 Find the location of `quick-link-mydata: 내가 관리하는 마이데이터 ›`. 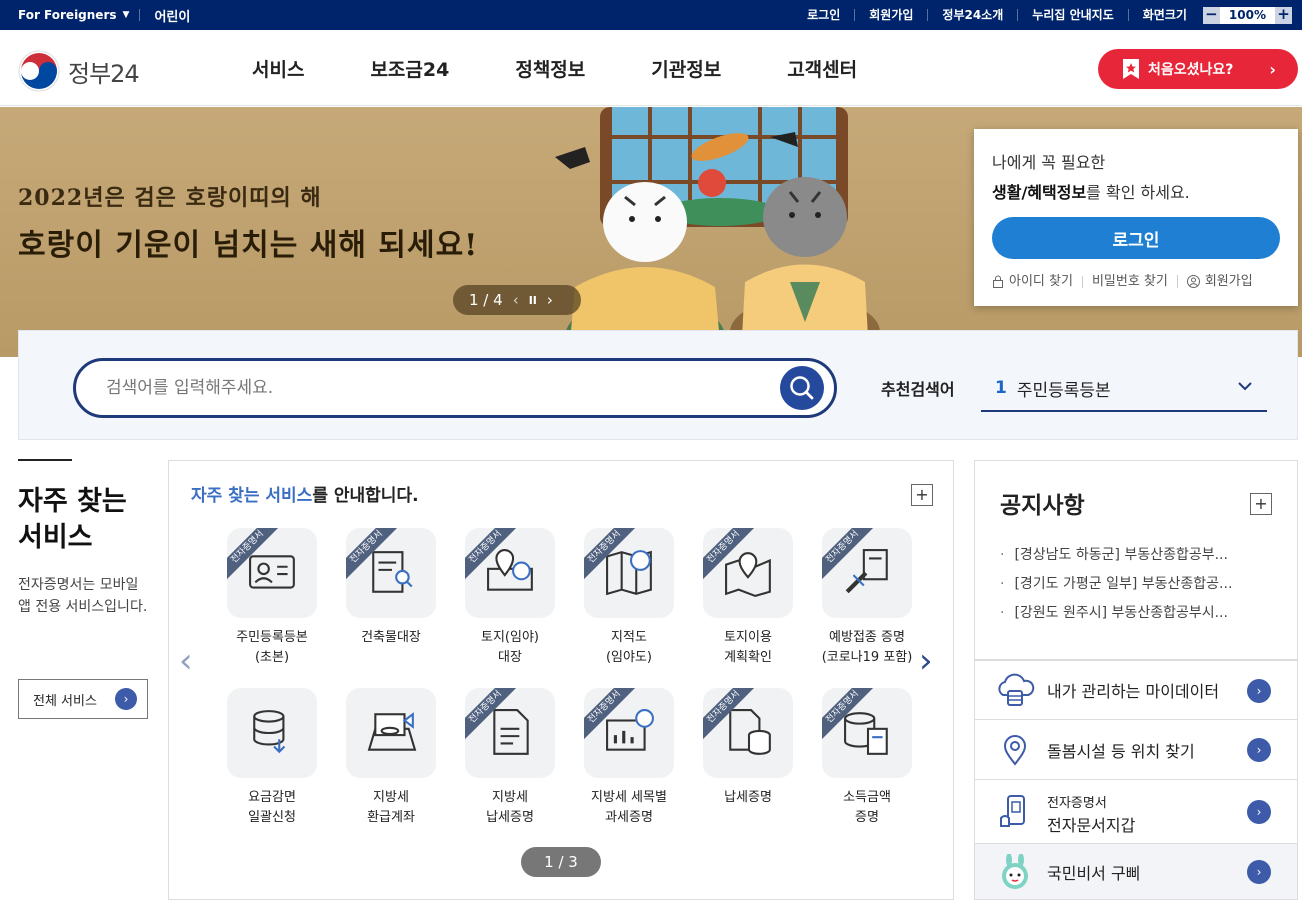

quick-link-mydata: 내가 관리하는 마이데이터 › is located at coordinates (1136, 690).